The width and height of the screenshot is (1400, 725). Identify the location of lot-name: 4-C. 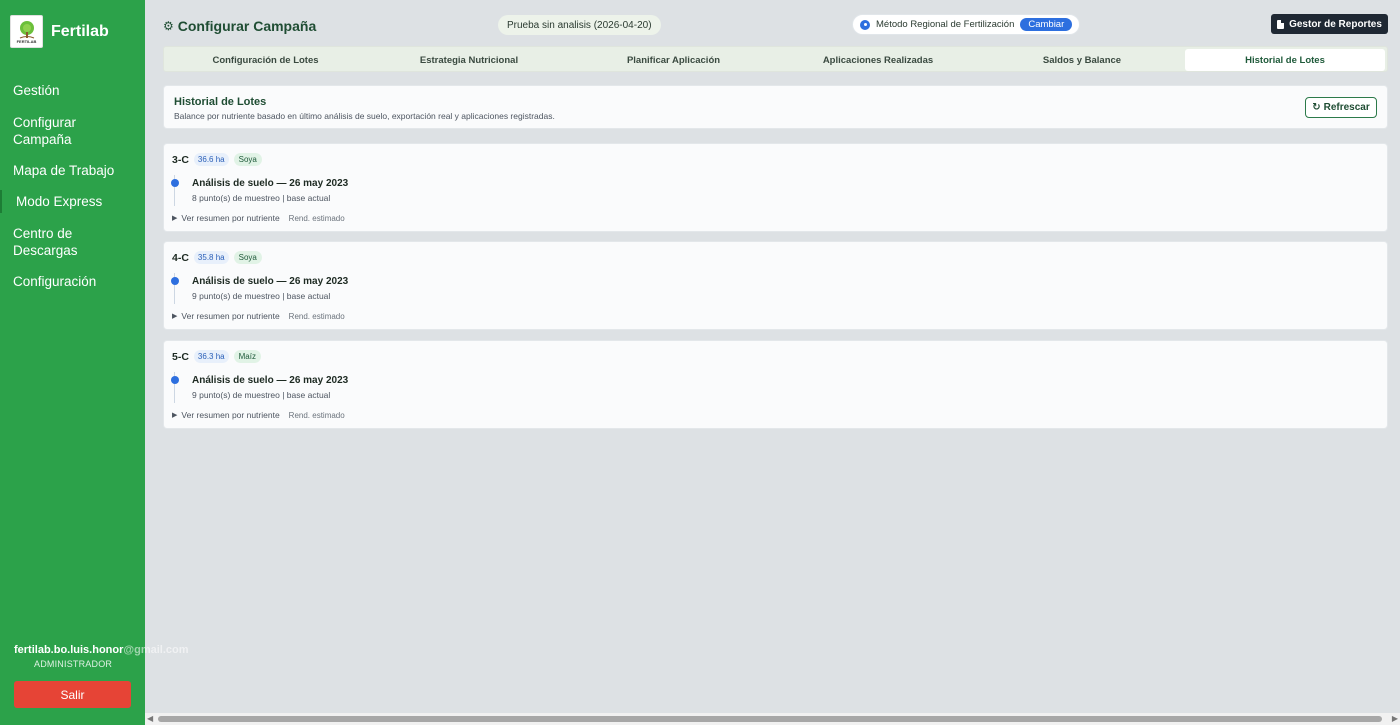
(180, 257).